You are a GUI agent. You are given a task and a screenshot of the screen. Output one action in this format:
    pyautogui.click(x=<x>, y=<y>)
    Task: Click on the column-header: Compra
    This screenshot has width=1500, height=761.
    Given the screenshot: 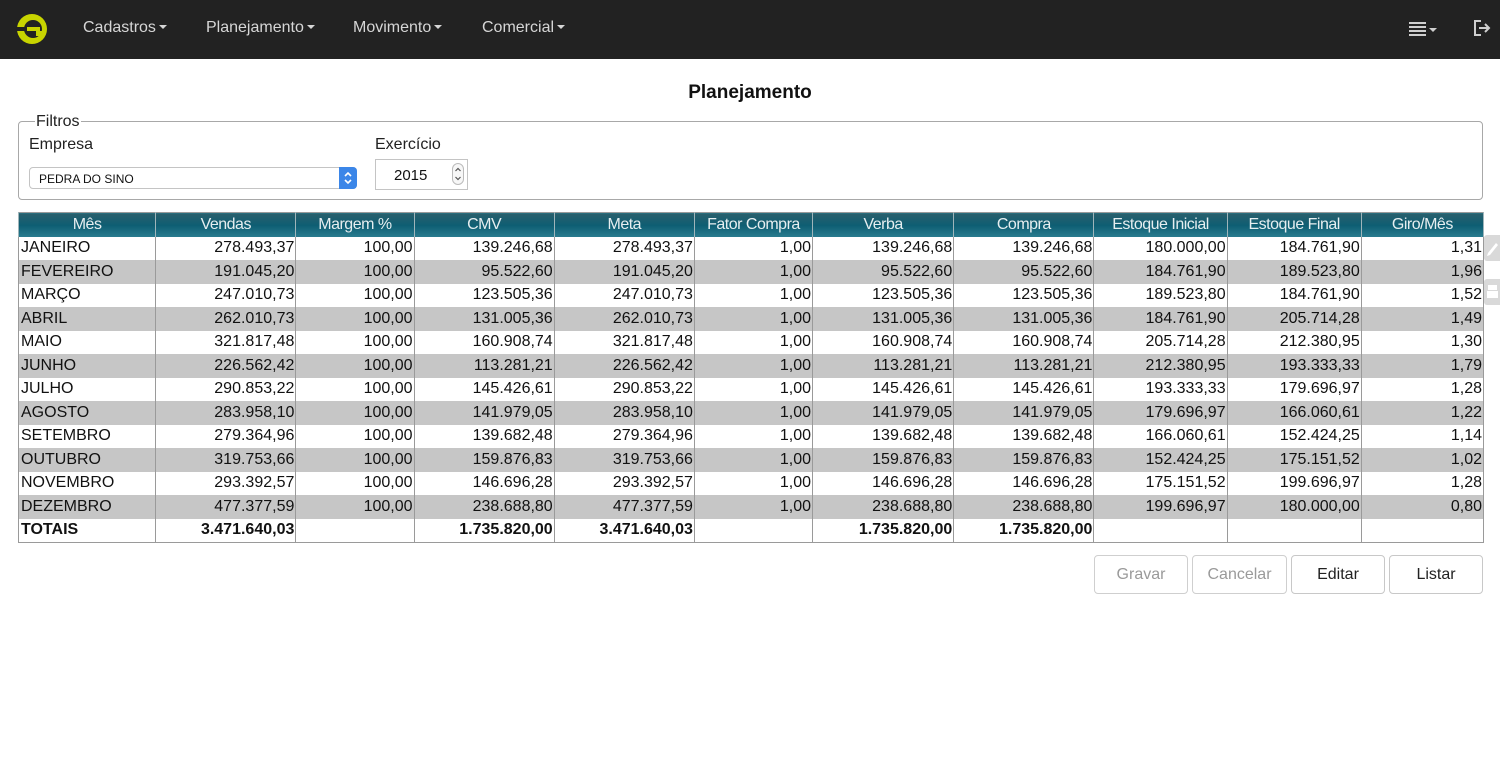 What is the action you would take?
    pyautogui.click(x=1024, y=224)
    